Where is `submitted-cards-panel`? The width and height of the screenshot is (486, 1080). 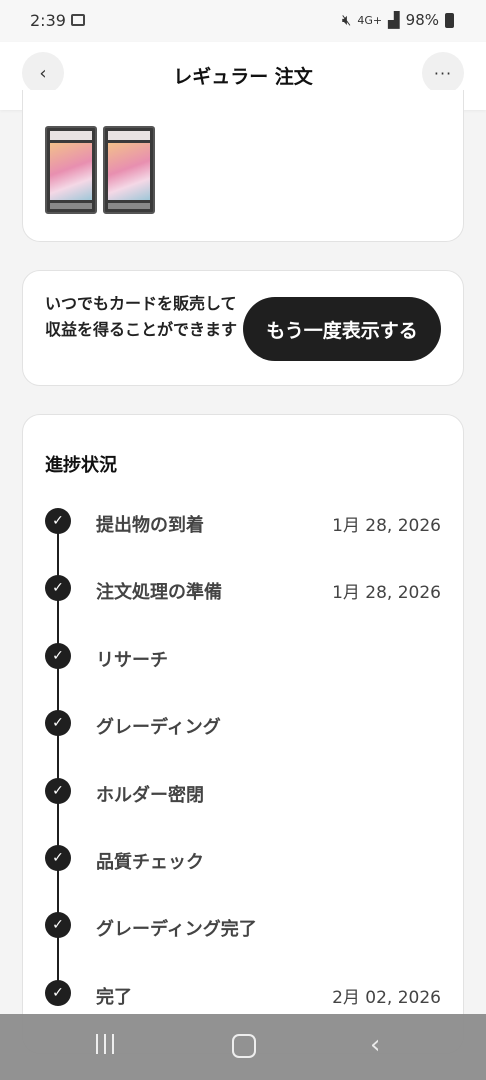
submitted-cards-panel is located at coordinates (243, 166).